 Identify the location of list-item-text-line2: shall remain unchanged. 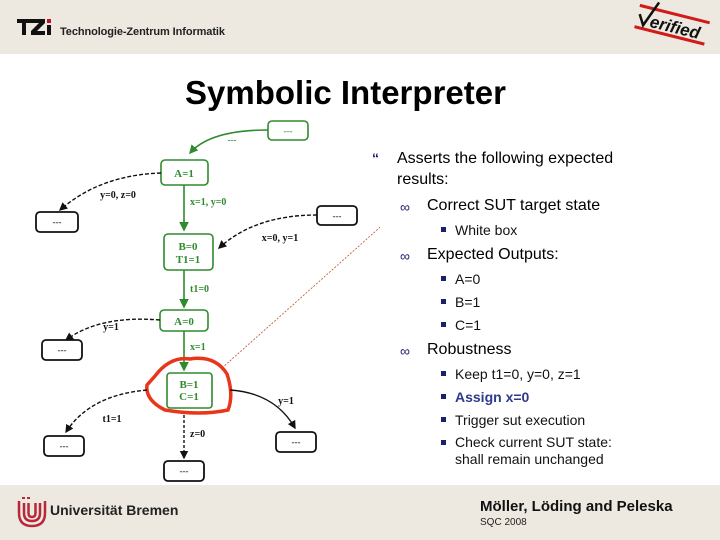
(529, 459).